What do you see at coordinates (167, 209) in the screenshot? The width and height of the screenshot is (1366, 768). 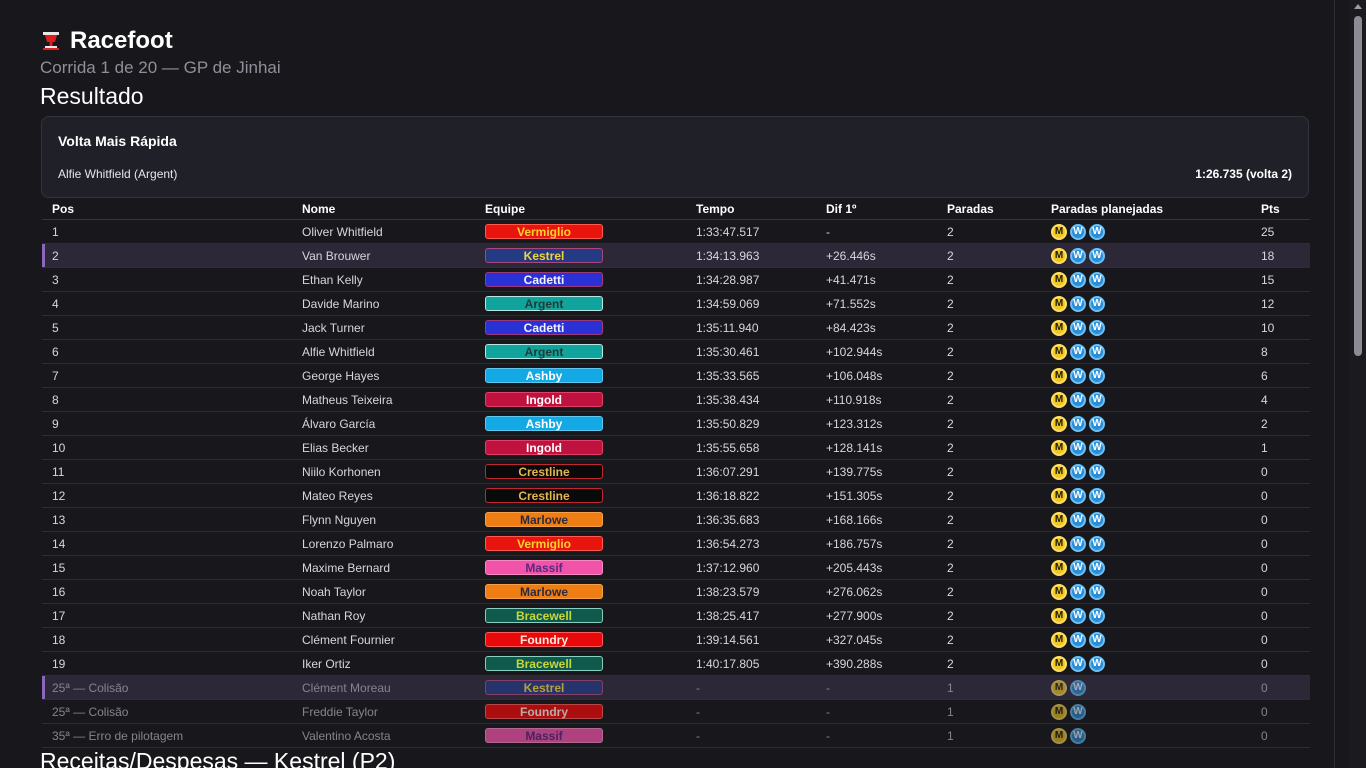 I see `col-header-pos: Pos` at bounding box center [167, 209].